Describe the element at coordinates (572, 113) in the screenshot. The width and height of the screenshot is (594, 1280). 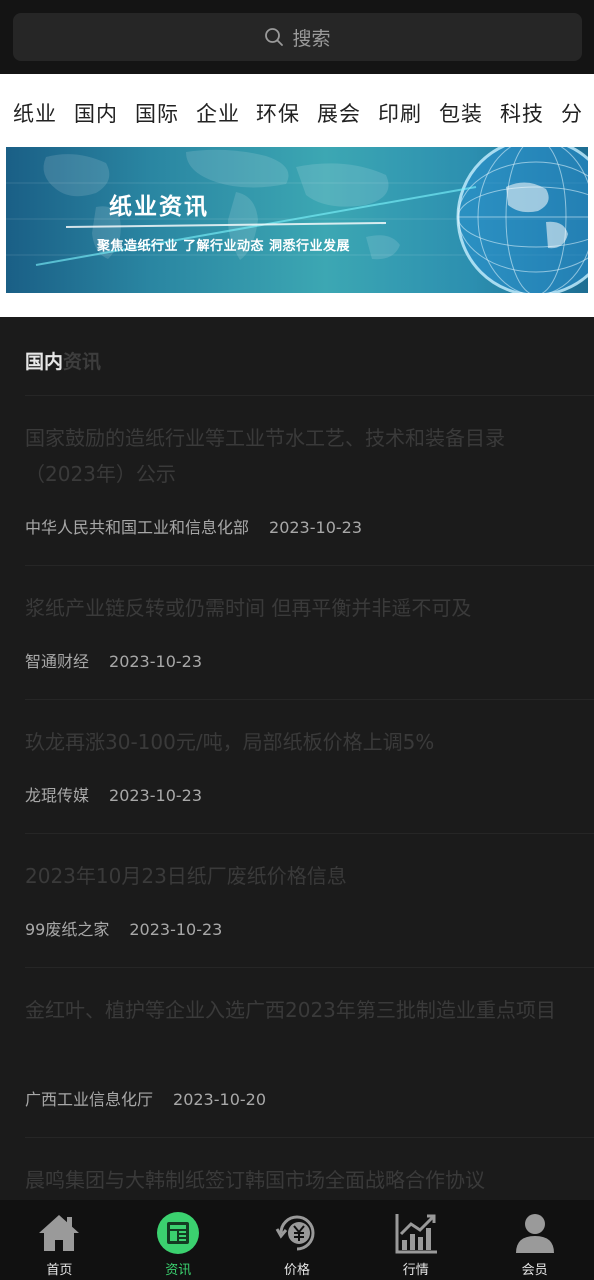
I see `category-tab: 分` at that location.